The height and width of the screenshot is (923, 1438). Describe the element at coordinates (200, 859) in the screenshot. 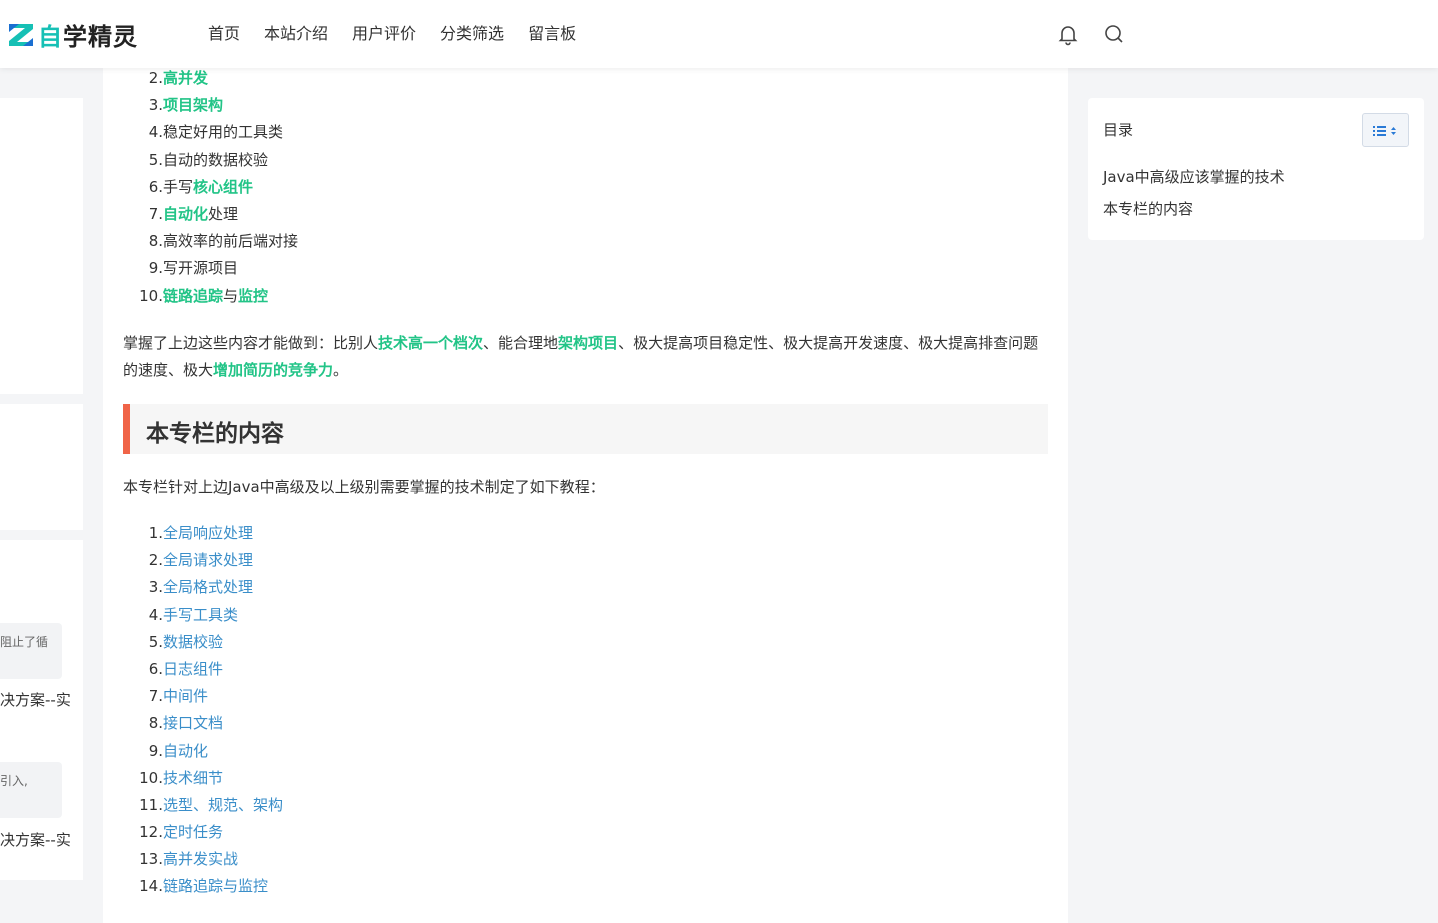

I see `tutorial-link: 高并发实战` at that location.